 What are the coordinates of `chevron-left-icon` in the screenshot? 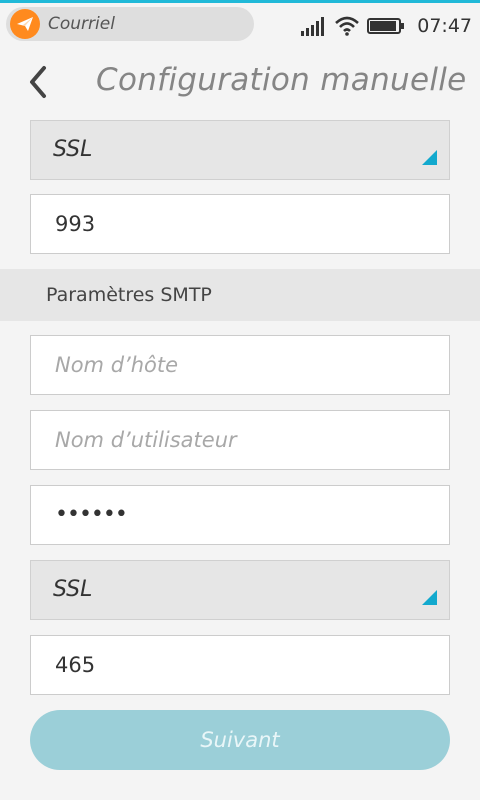 It's located at (38, 82).